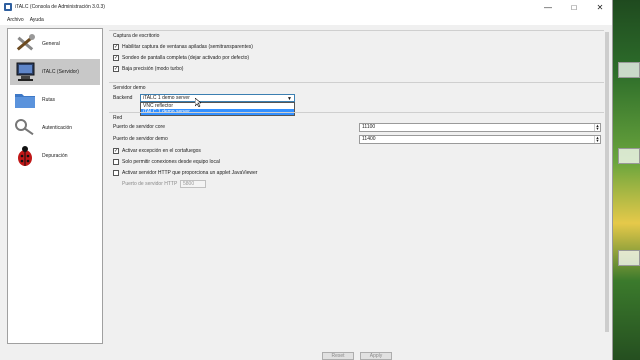 This screenshot has width=640, height=360. Describe the element at coordinates (626, 180) in the screenshot. I see `desktop-background` at that location.